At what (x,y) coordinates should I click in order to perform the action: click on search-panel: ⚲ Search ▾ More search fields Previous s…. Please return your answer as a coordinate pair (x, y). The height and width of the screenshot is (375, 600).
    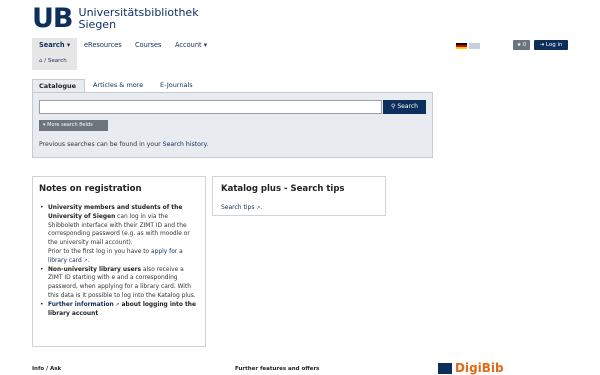
    Looking at the image, I should click on (232, 125).